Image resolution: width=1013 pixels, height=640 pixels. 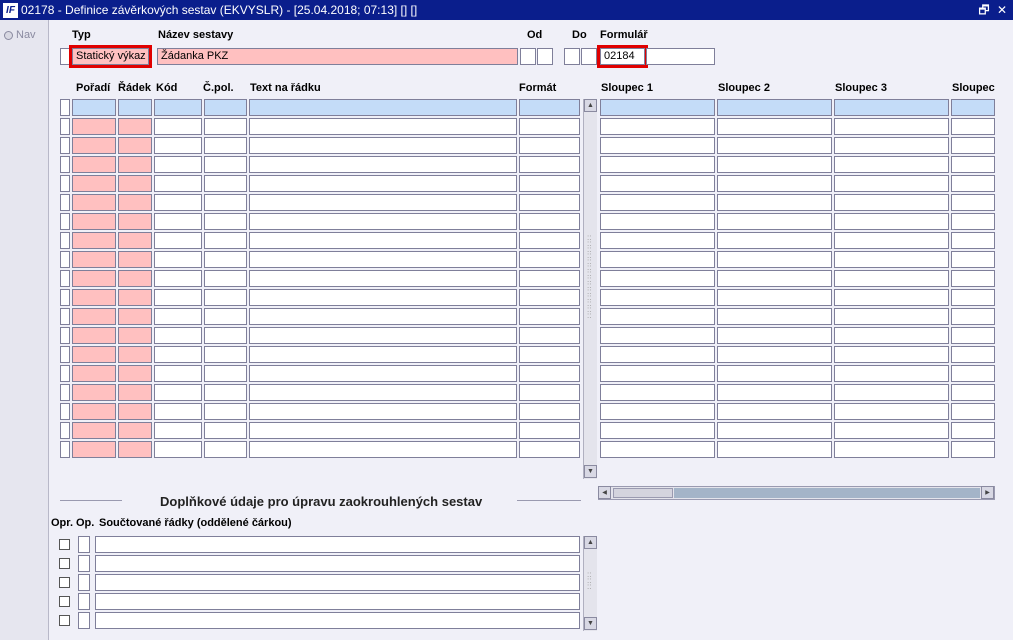 I want to click on op-field, so click(x=84, y=544).